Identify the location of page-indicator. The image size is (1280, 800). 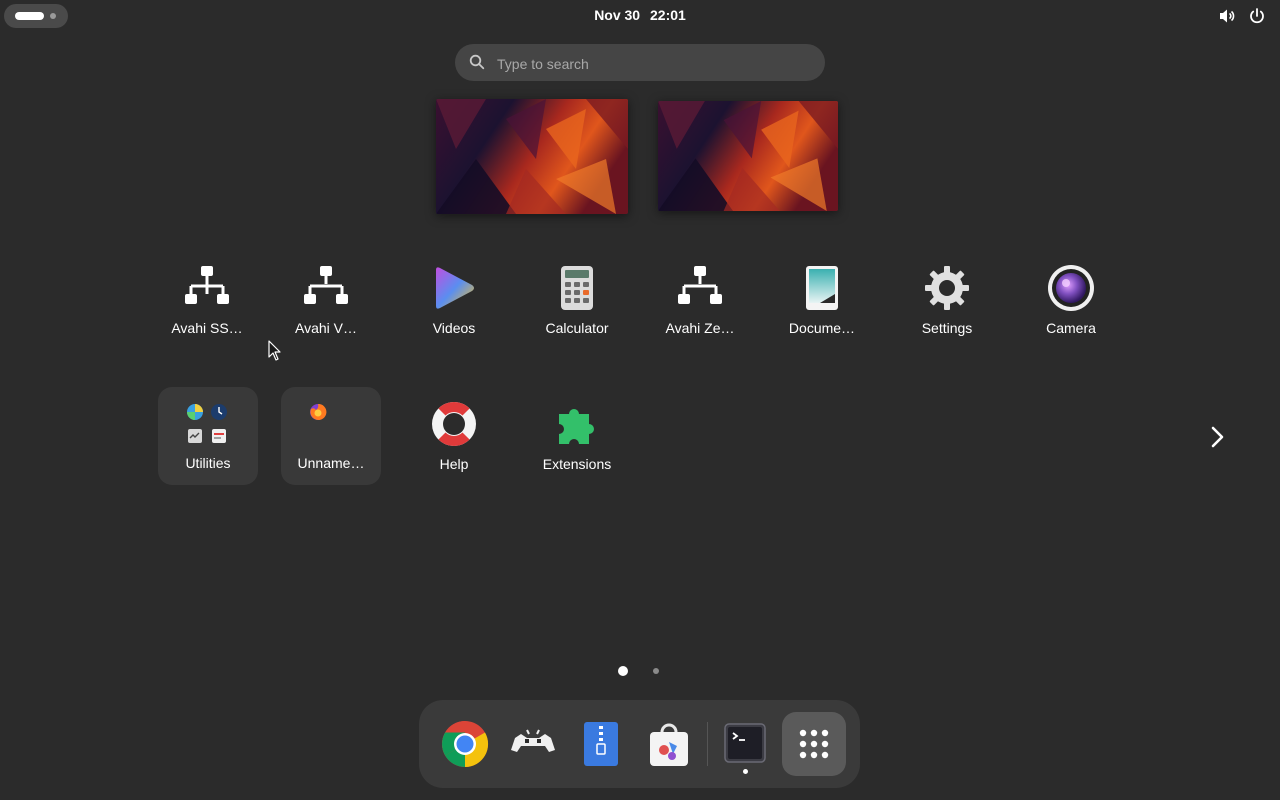
(641, 671).